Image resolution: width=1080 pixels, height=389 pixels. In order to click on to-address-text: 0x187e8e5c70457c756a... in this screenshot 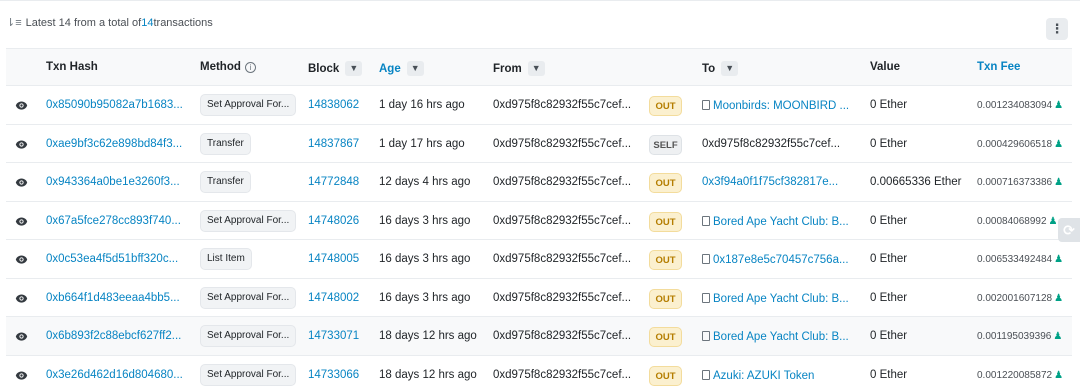, I will do `click(781, 260)`.